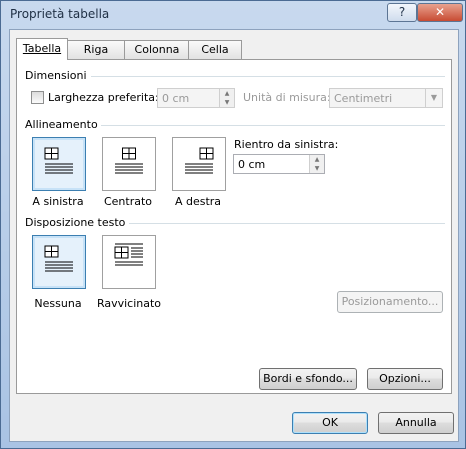  I want to click on preferred-width-checkbox, so click(37, 97).